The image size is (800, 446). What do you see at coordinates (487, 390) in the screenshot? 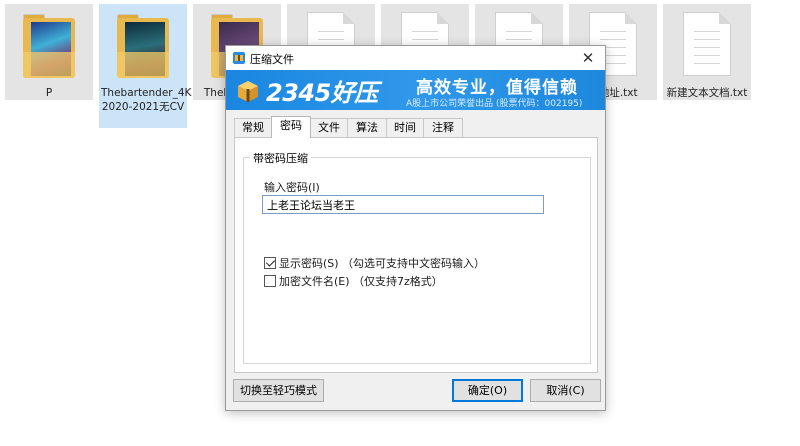
I see `ok-button: 确定(O)` at bounding box center [487, 390].